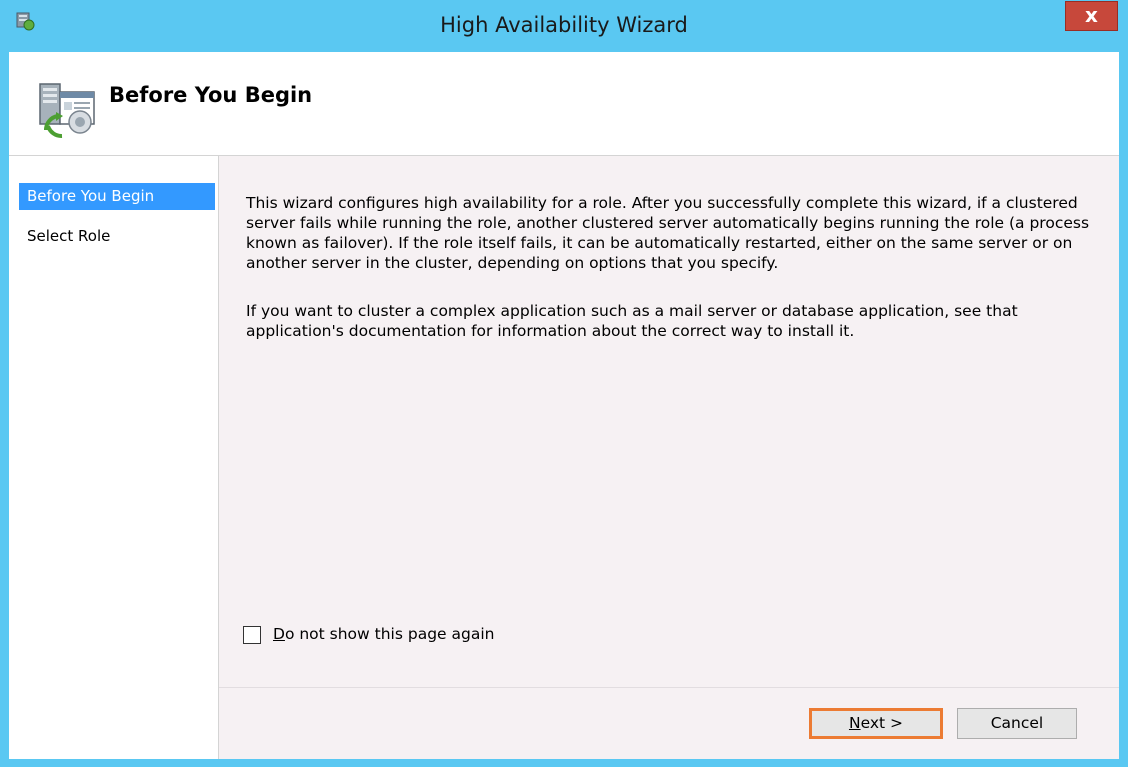 The width and height of the screenshot is (1128, 767). Describe the element at coordinates (114, 457) in the screenshot. I see `wizard-steps-sidebar: Before You Begin Select Role` at that location.